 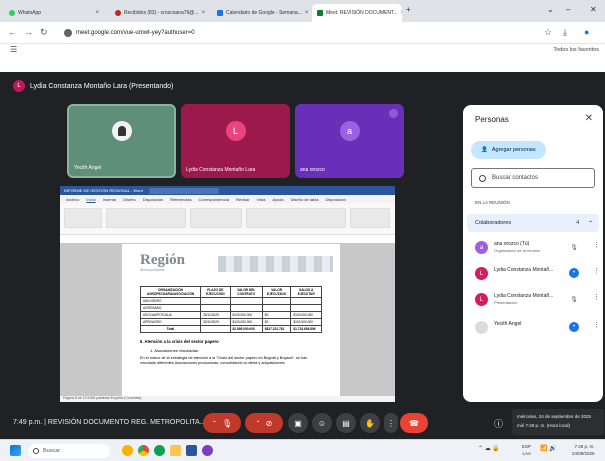 What do you see at coordinates (294, 33) in the screenshot?
I see `url-field: meet.google.com/vue-umwt-yey?authuser=0` at bounding box center [294, 33].